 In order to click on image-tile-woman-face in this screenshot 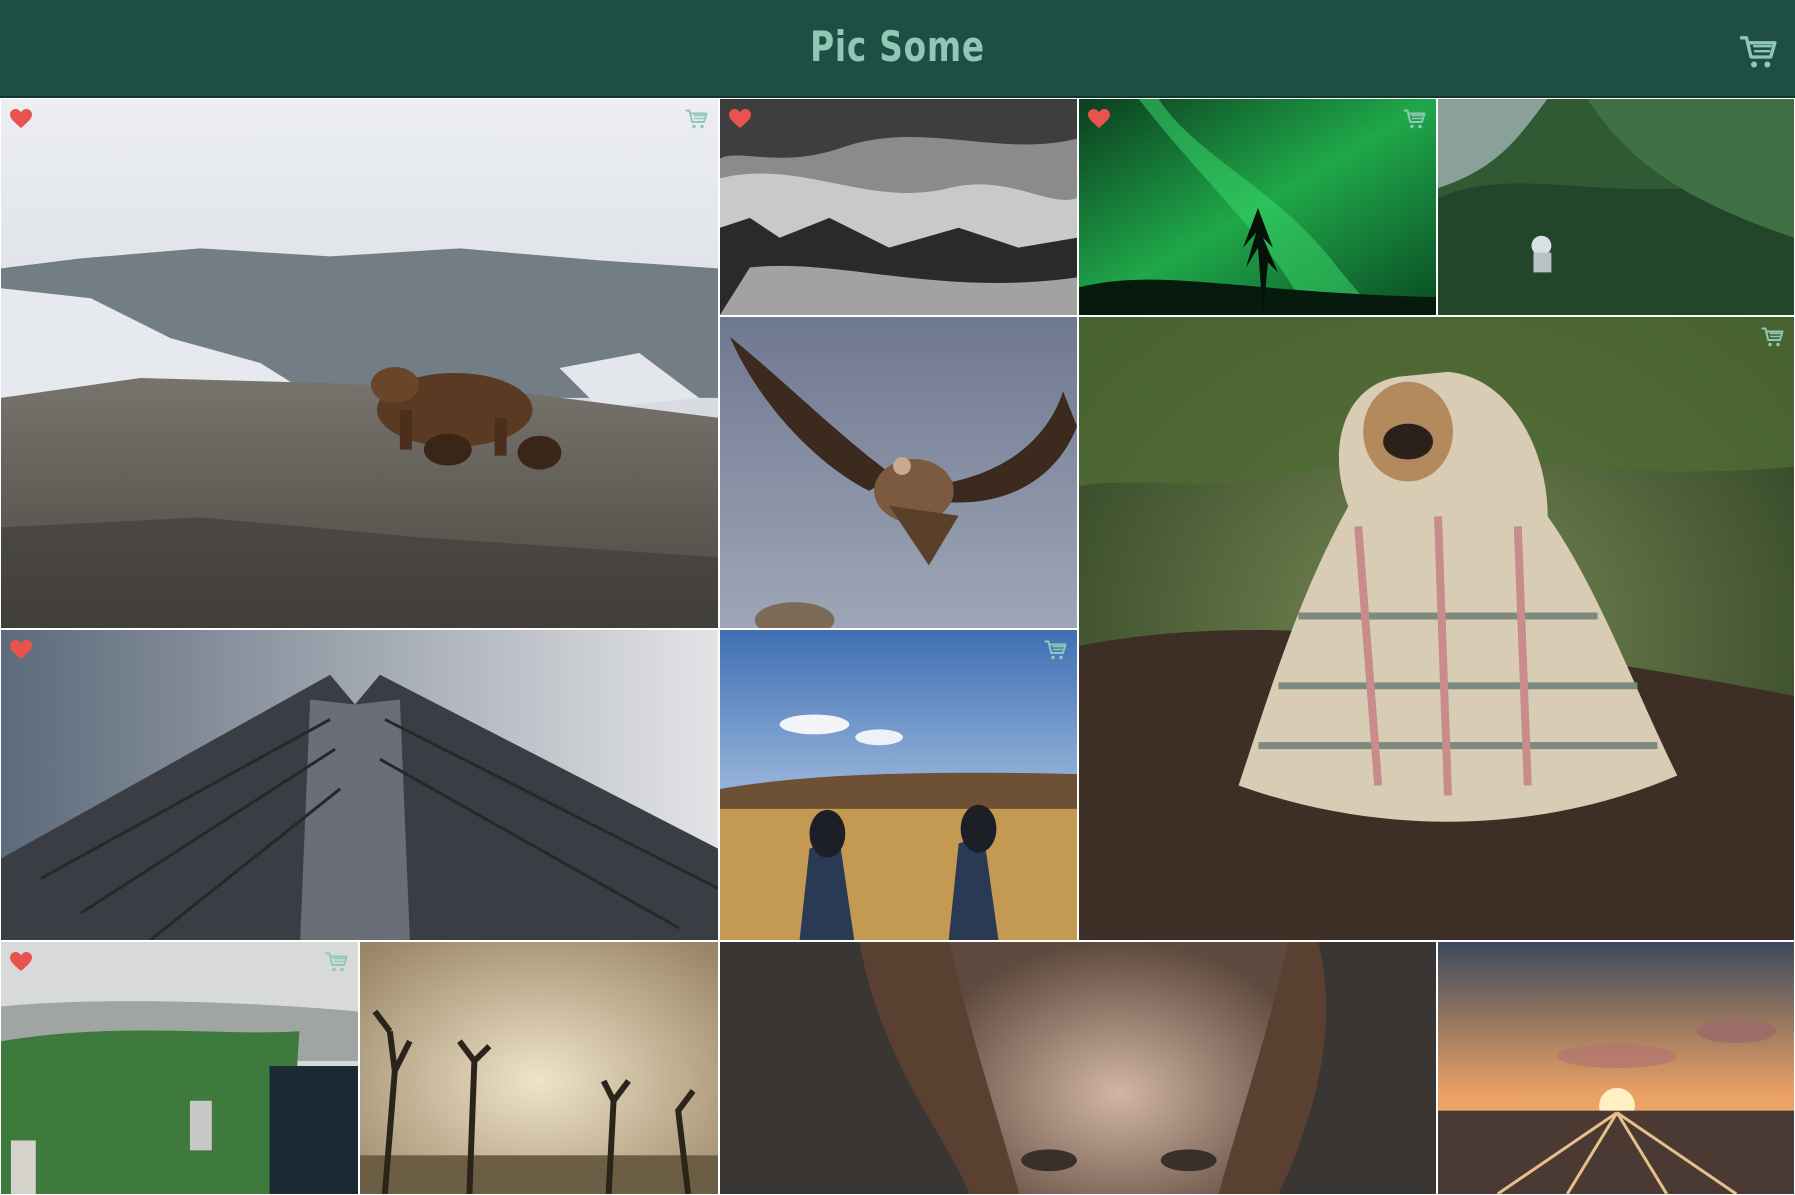, I will do `click(1078, 1068)`.